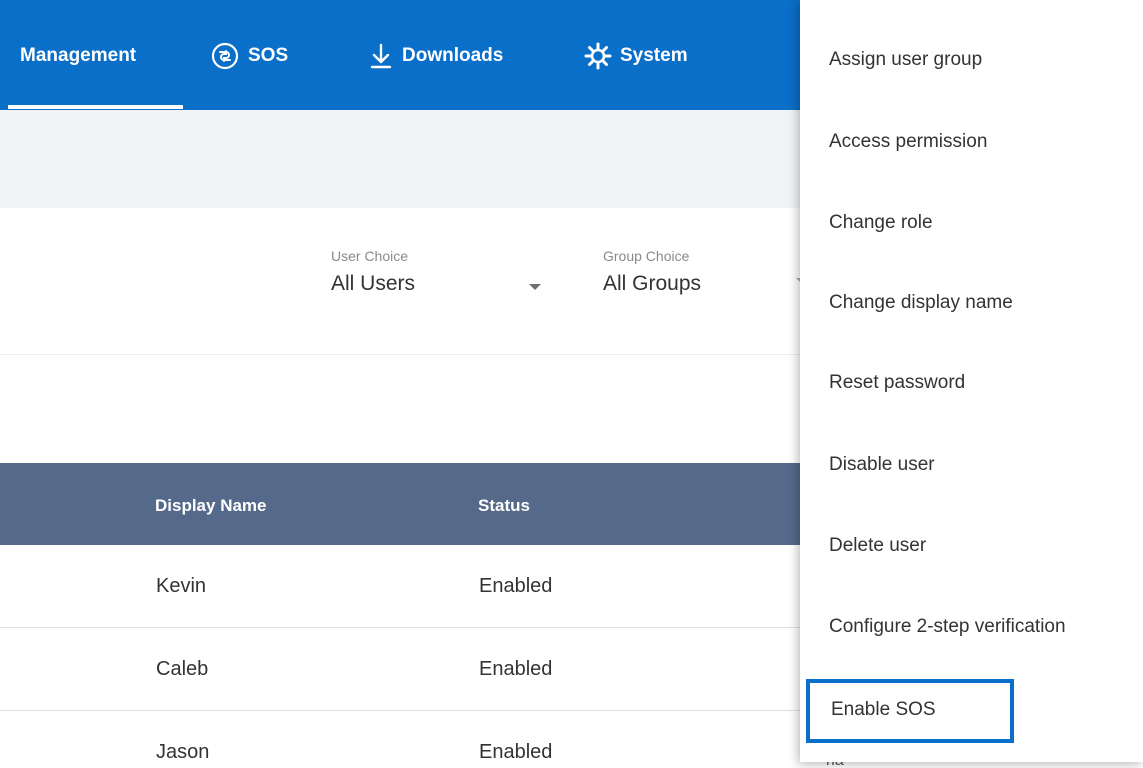 The width and height of the screenshot is (1143, 768). I want to click on group-choice-label: Group Choice, so click(646, 256).